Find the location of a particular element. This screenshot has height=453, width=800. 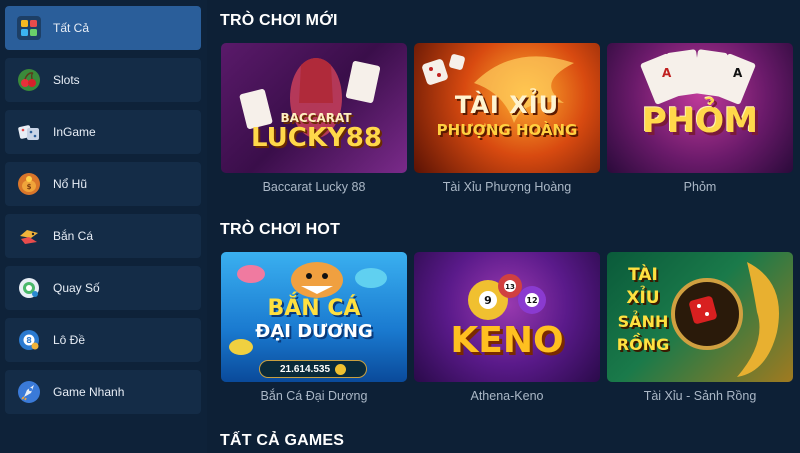

game-art-title: KENO is located at coordinates (507, 340).